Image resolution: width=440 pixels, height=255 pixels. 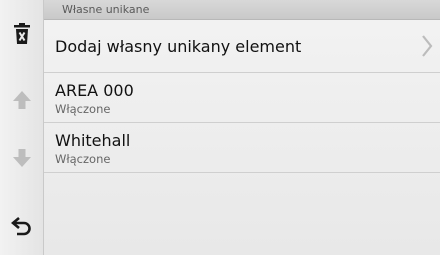 I want to click on arrow-down-icon, so click(x=22, y=158).